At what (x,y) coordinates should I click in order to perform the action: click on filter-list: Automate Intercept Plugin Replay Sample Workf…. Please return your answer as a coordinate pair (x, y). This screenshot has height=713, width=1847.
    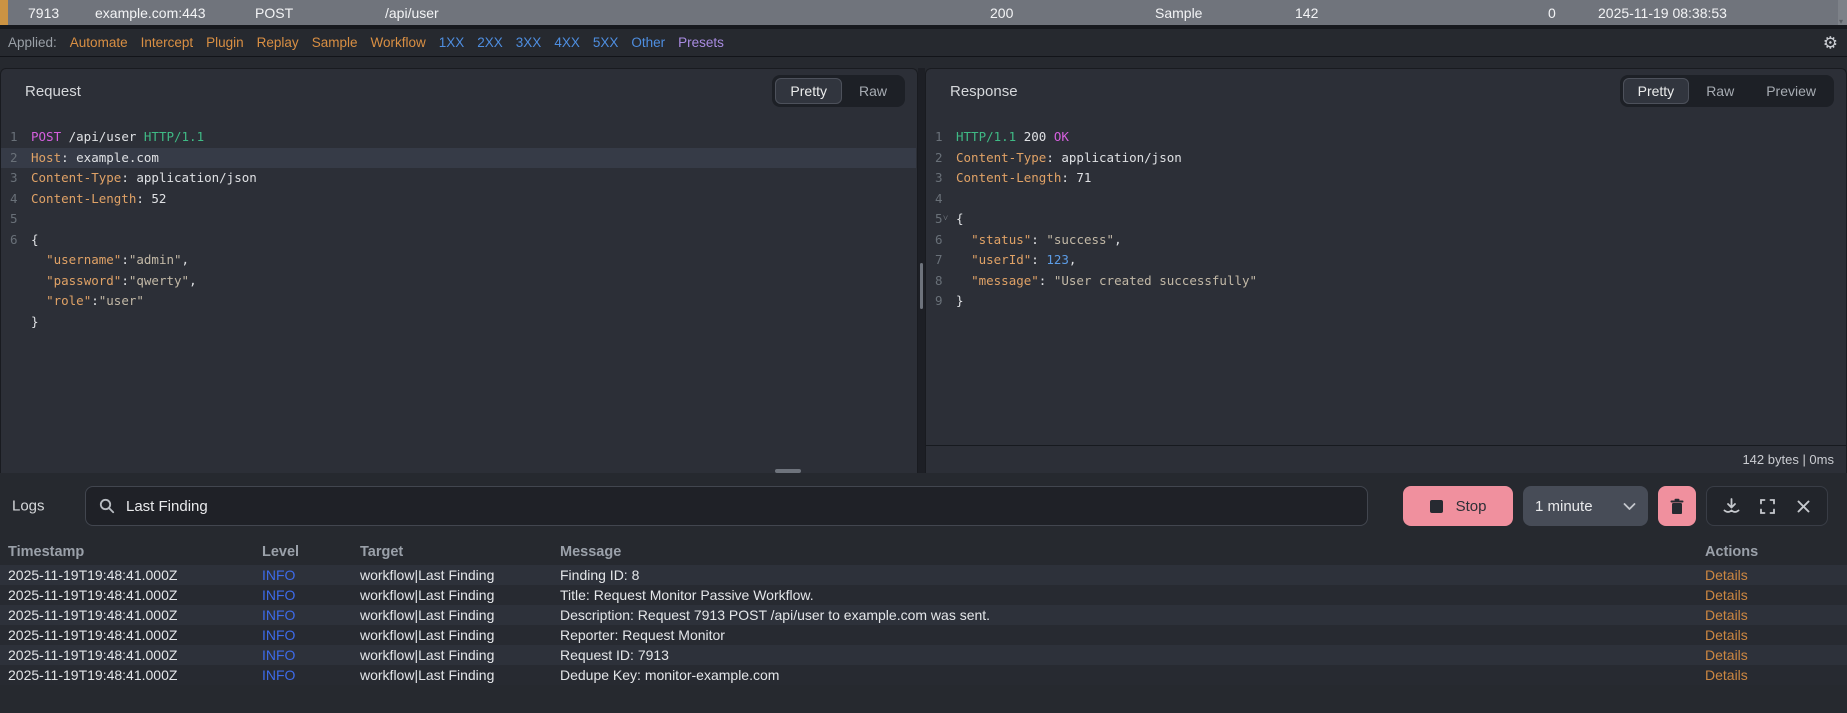
    Looking at the image, I should click on (397, 42).